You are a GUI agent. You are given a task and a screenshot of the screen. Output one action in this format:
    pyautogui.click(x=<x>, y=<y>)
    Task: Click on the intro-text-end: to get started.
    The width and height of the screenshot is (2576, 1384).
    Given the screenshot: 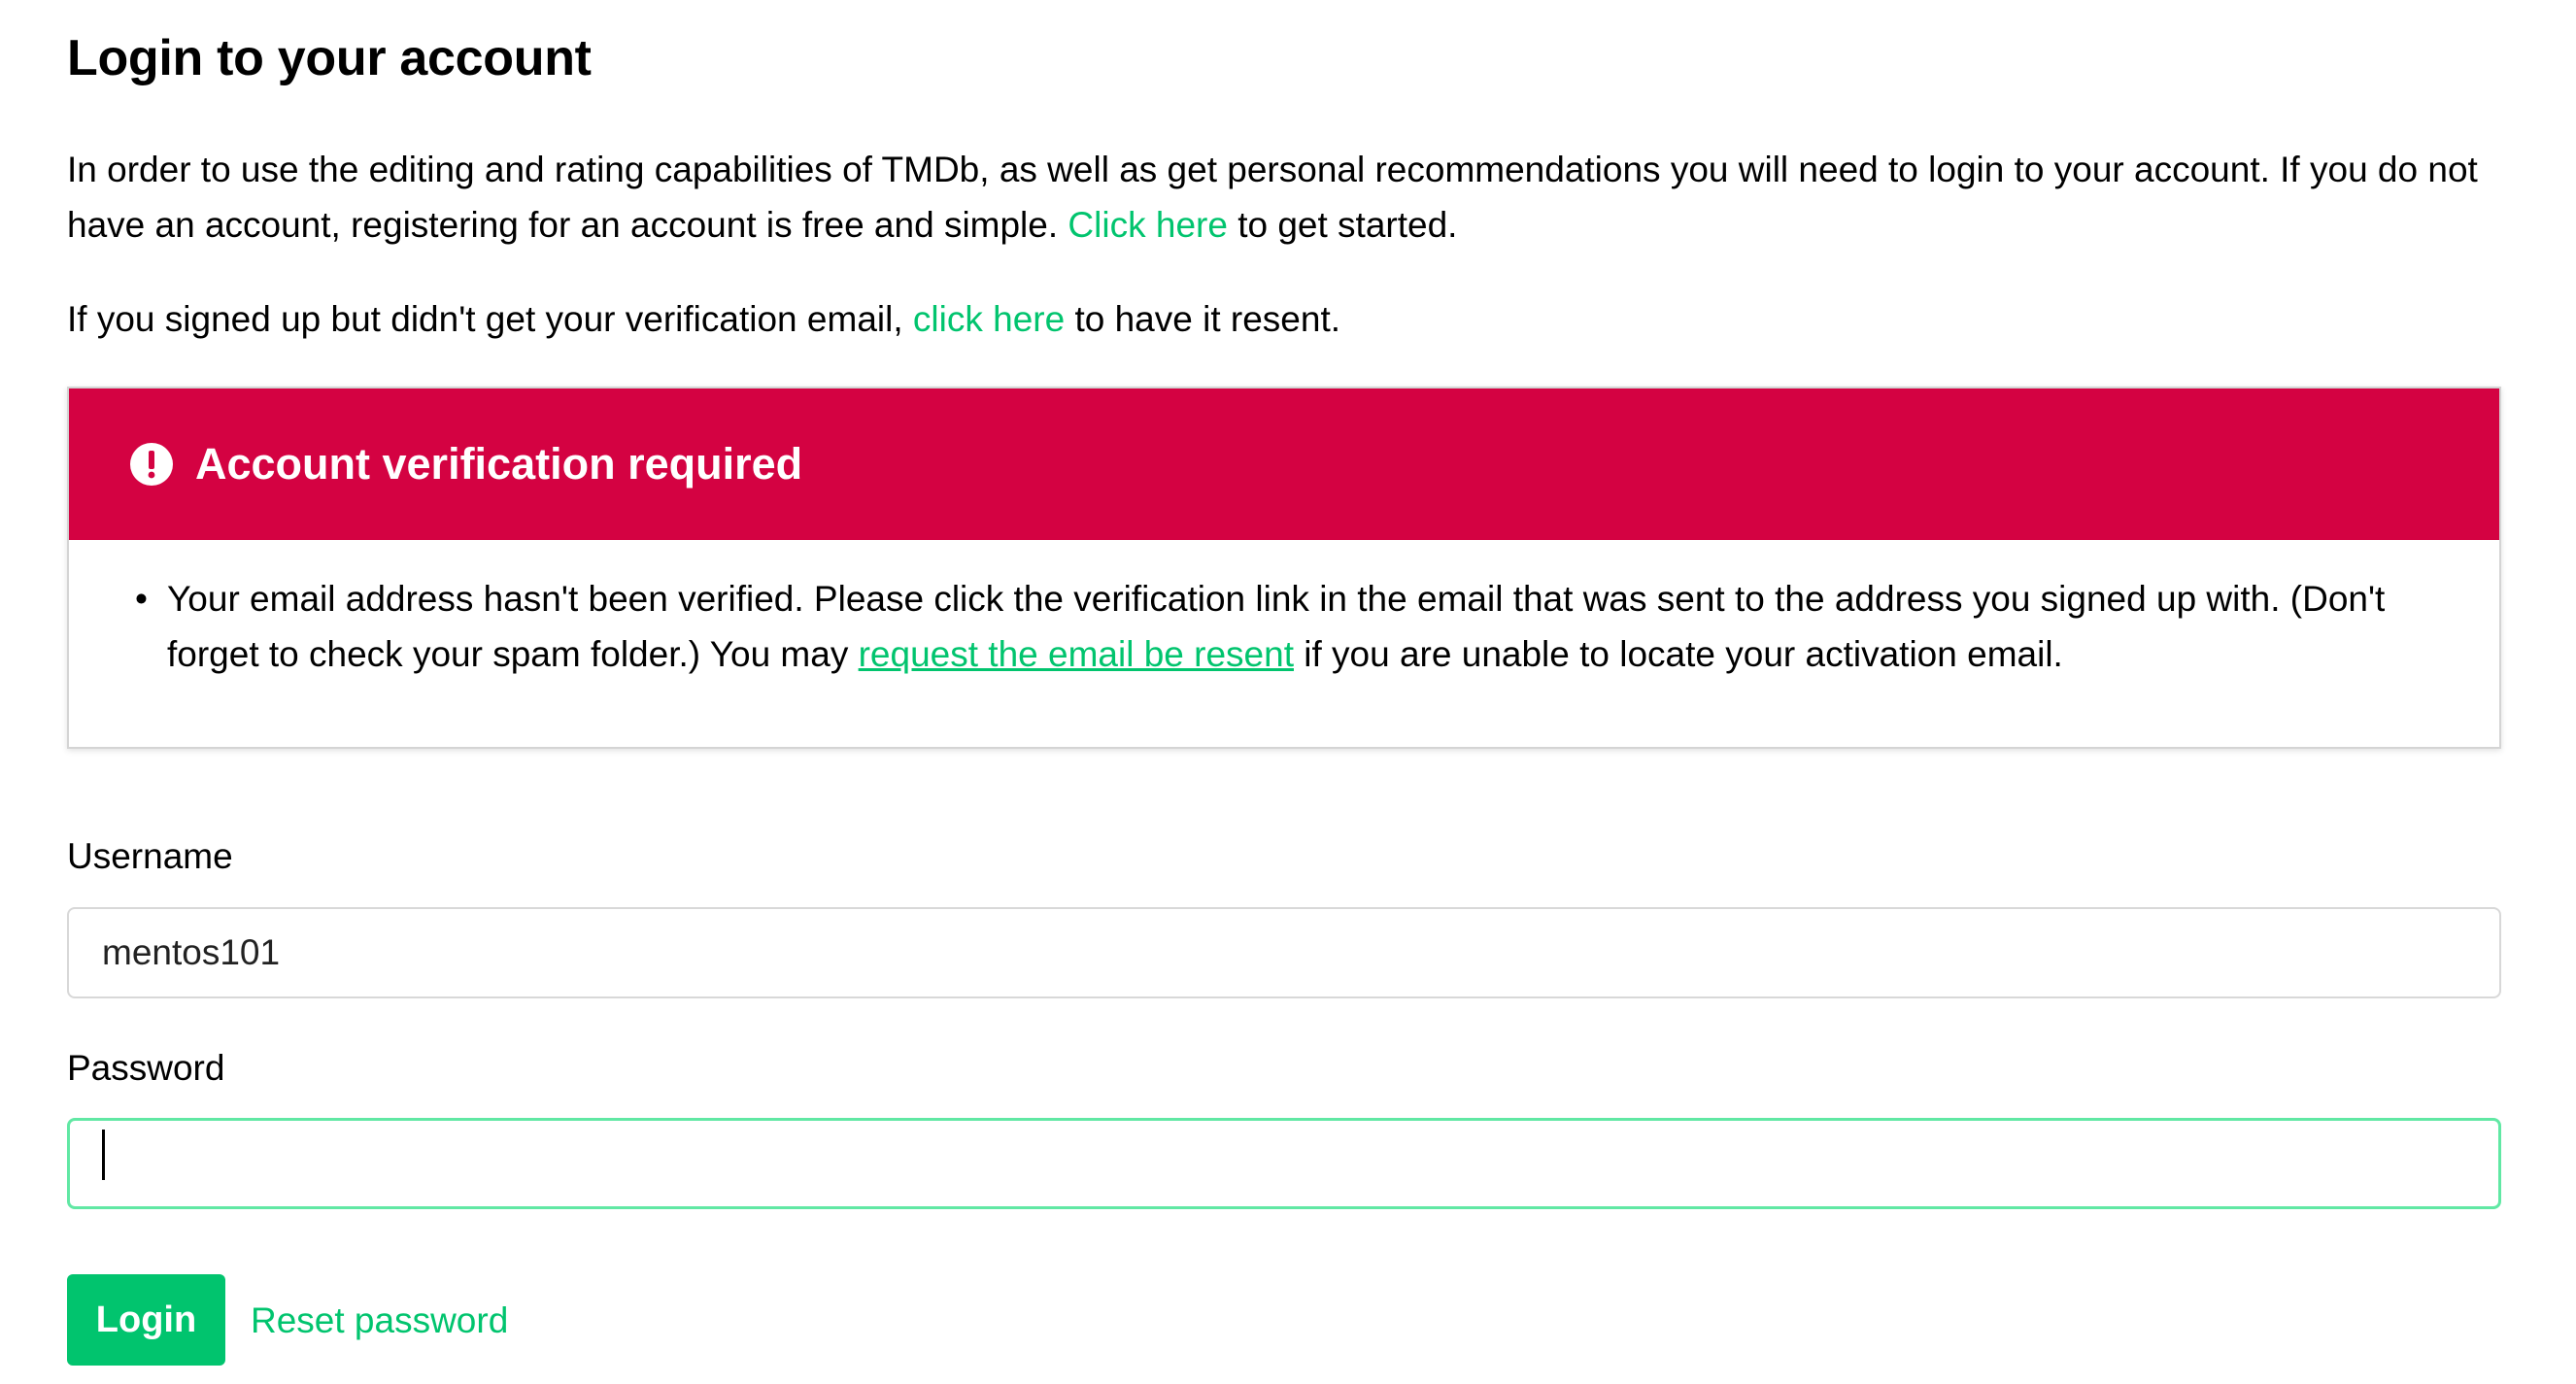 What is the action you would take?
    pyautogui.click(x=1342, y=225)
    